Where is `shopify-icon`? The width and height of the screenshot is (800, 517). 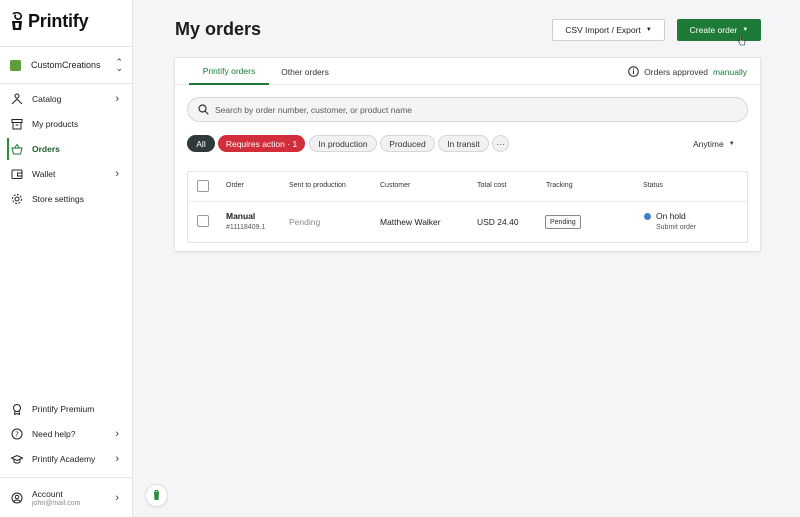 shopify-icon is located at coordinates (15, 65).